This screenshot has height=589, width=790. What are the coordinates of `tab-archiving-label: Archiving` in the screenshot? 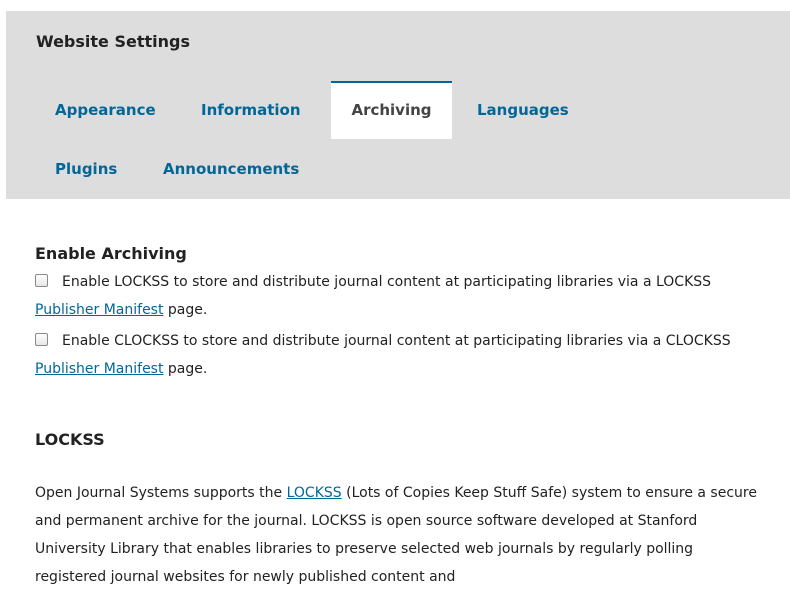 It's located at (391, 110).